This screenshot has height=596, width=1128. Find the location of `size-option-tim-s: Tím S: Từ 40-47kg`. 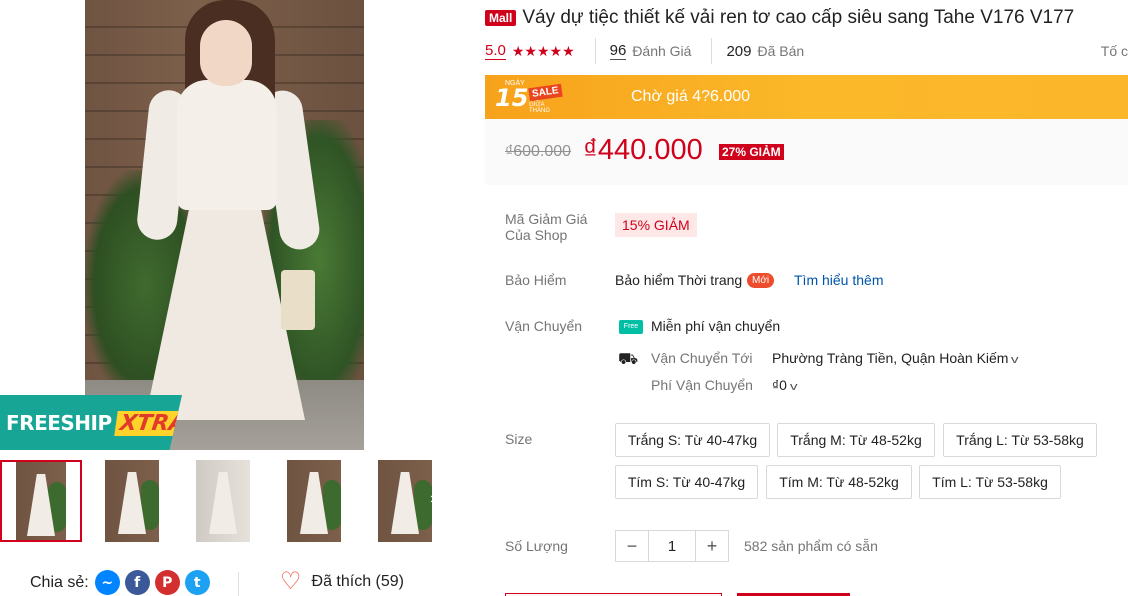

size-option-tim-s: Tím S: Từ 40-47kg is located at coordinates (686, 482).